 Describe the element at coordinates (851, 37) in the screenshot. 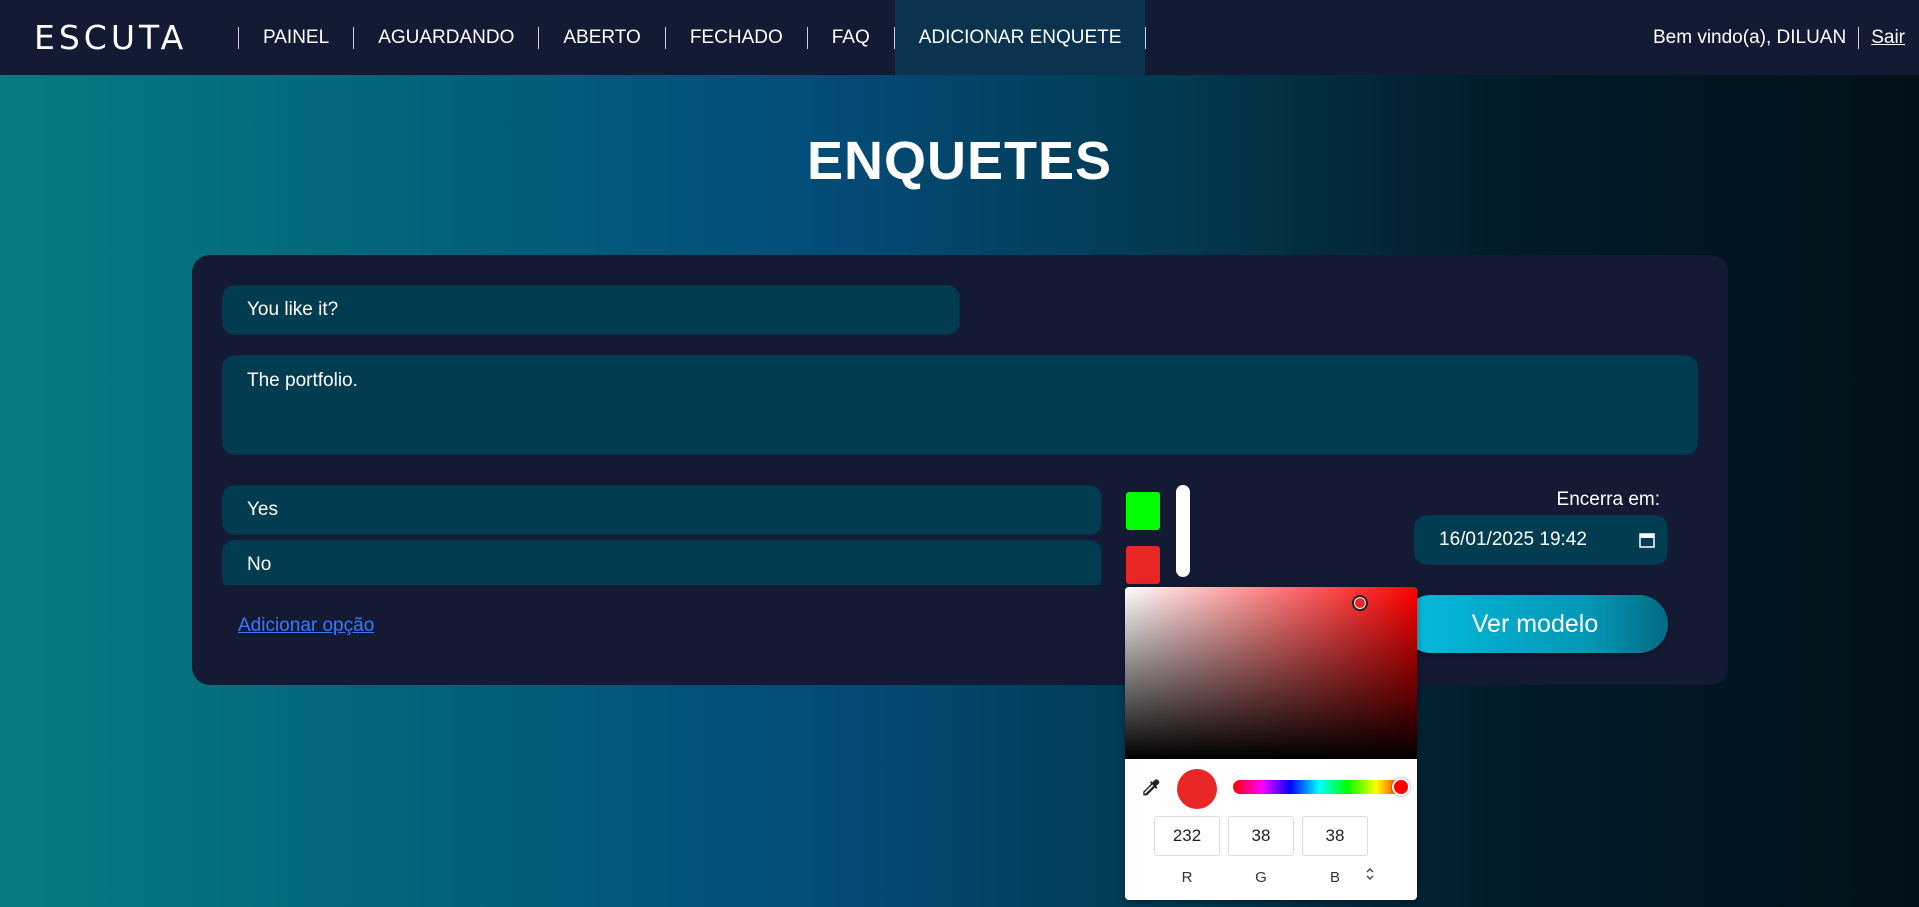

I see `nav-link-faq: FAQ` at that location.